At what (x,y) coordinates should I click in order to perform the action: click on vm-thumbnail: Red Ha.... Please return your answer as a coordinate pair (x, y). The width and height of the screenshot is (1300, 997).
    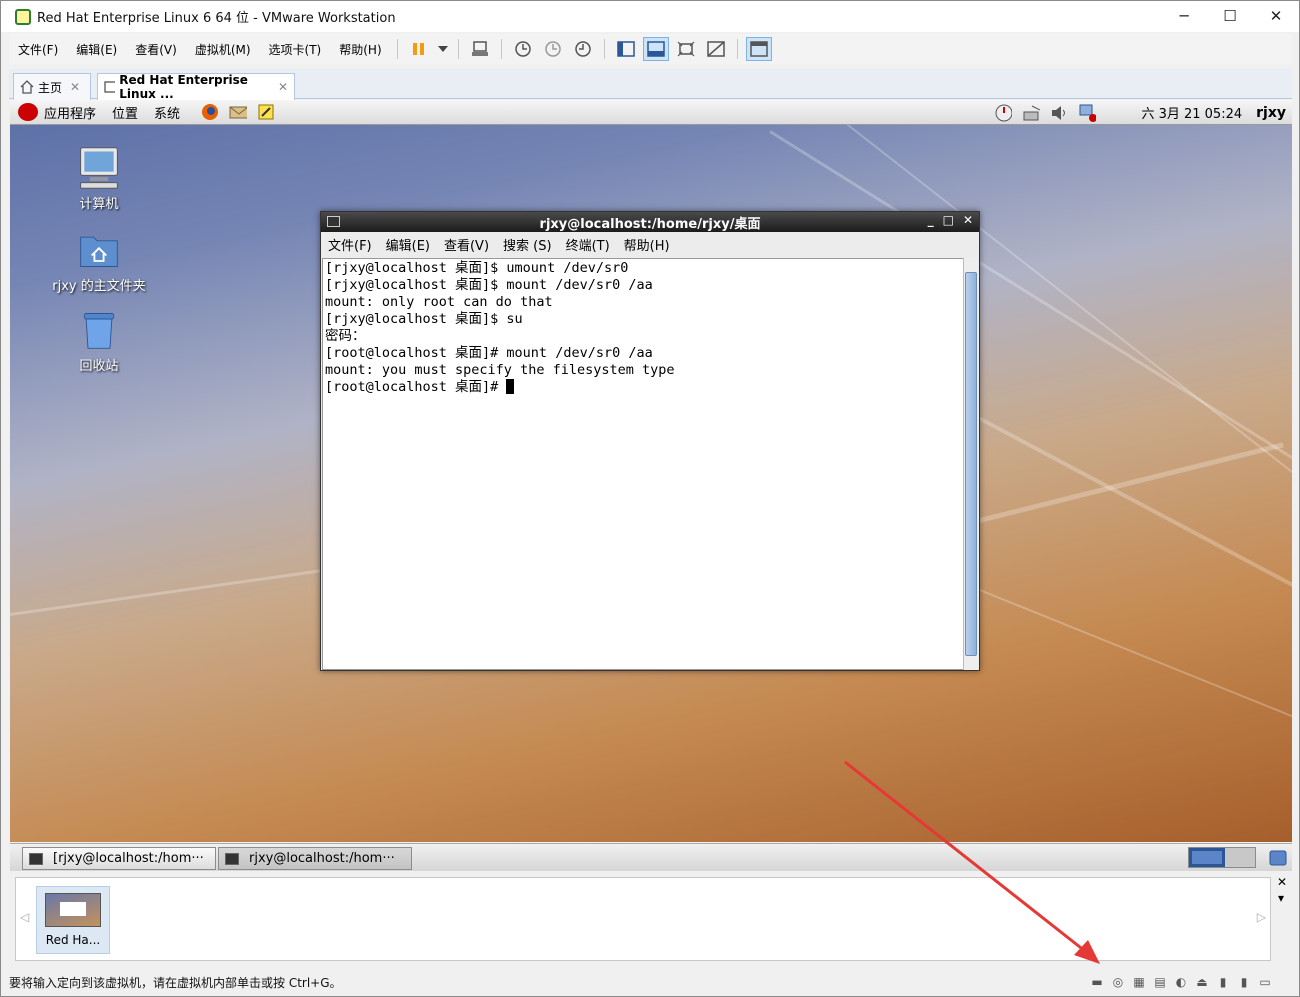
    Looking at the image, I should click on (73, 920).